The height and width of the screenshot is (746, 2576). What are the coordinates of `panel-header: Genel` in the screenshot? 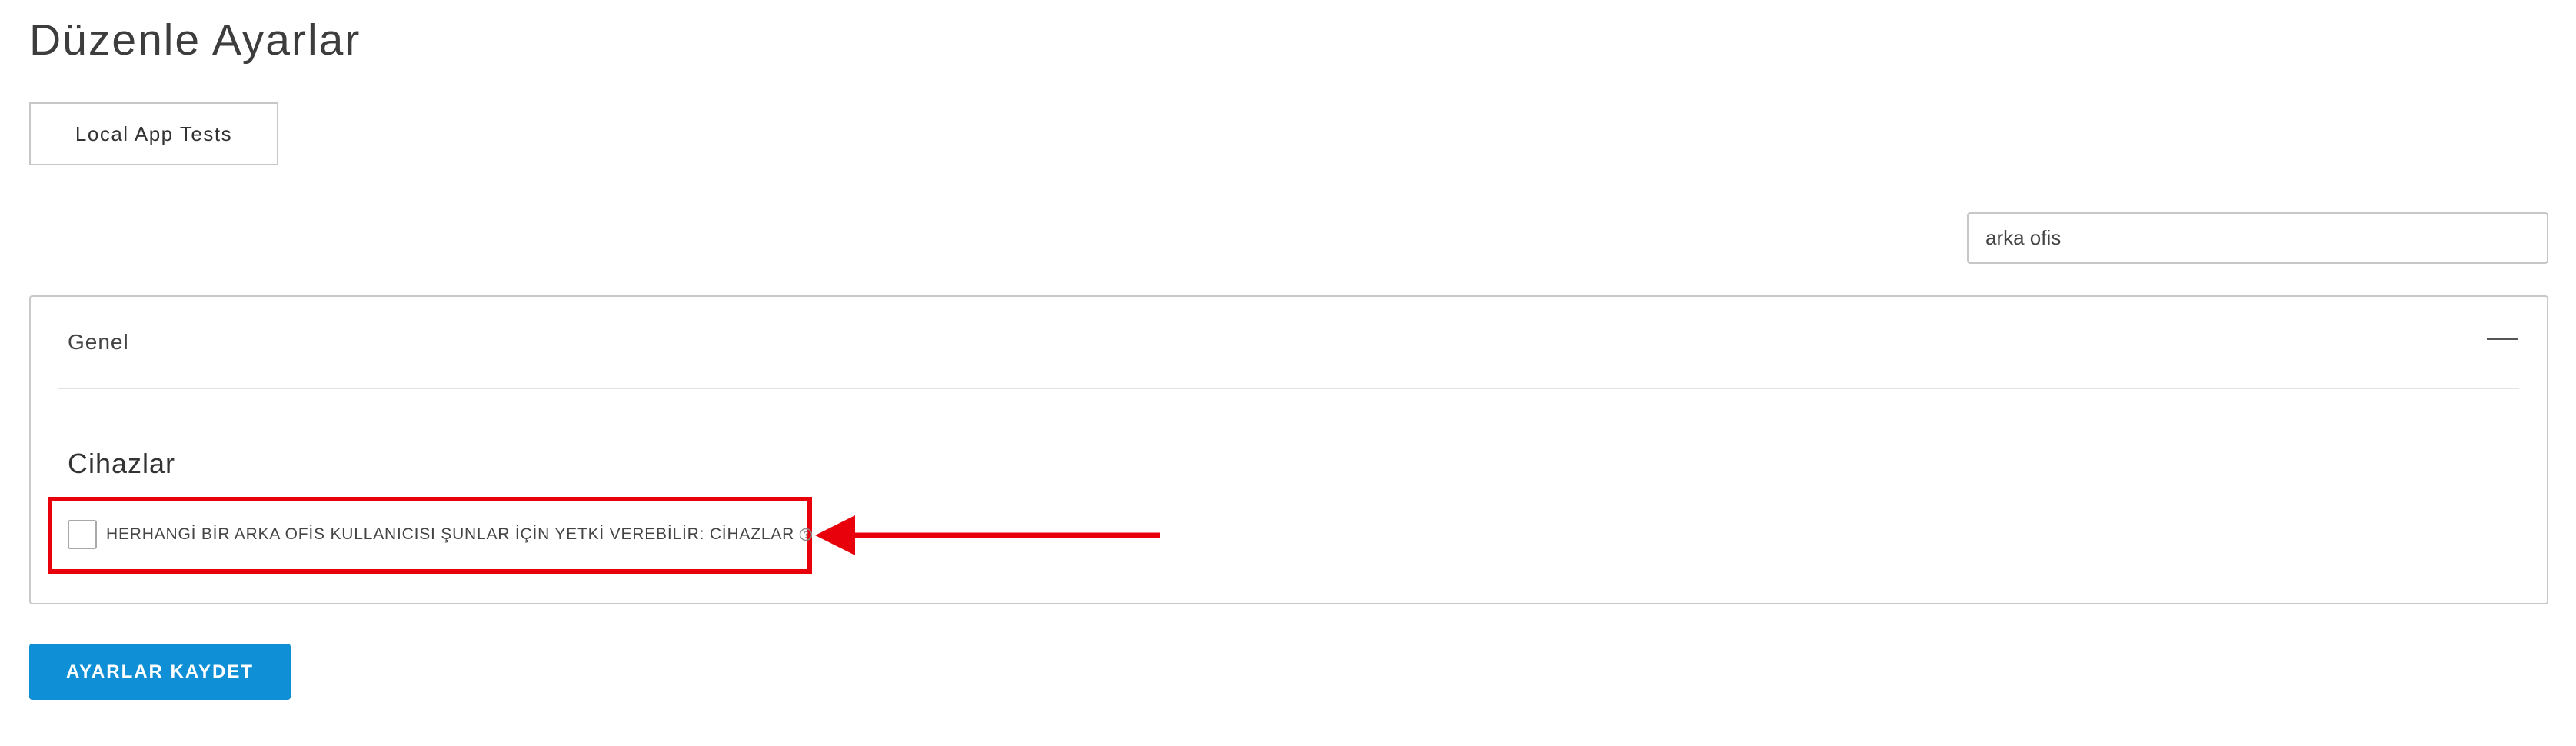 It's located at (1289, 342).